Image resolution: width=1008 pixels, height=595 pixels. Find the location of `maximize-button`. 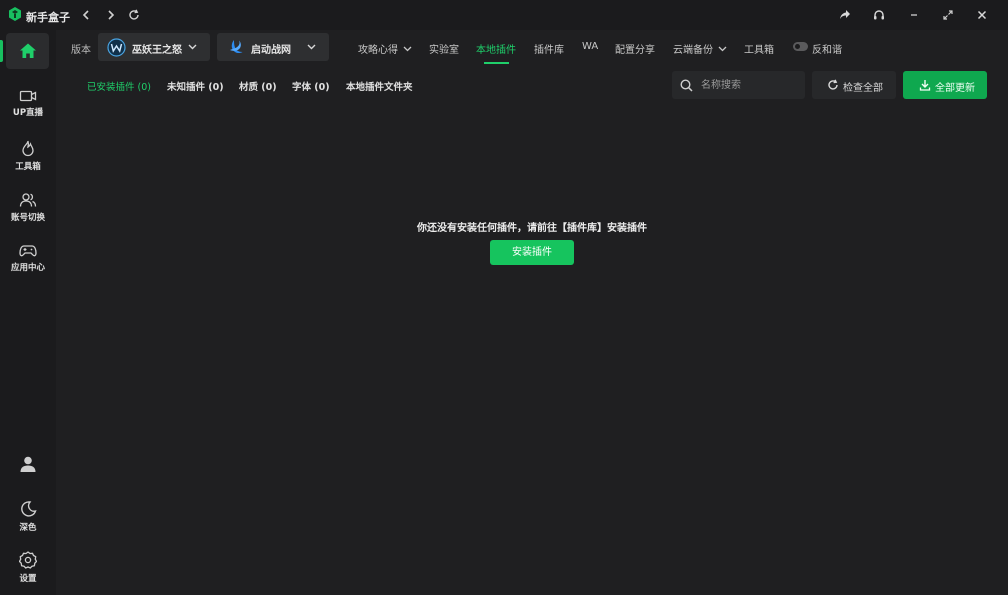

maximize-button is located at coordinates (948, 15).